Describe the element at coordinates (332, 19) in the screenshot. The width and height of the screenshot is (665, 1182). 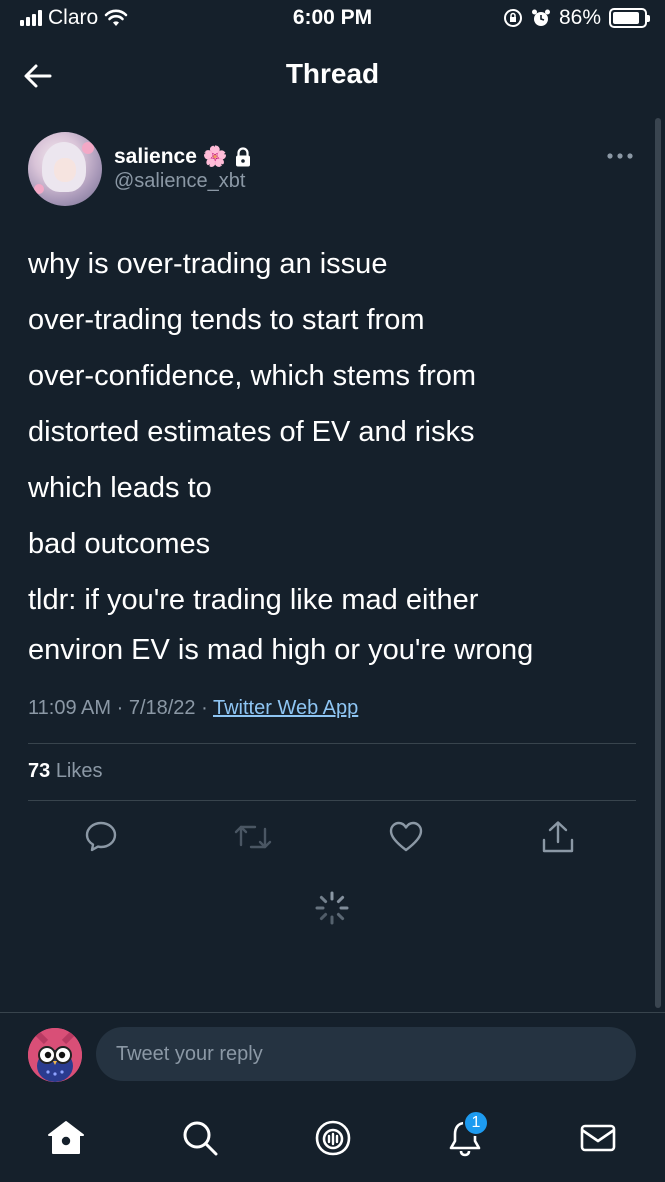
I see `status-bar: Claro 6:00 PM 86%` at that location.